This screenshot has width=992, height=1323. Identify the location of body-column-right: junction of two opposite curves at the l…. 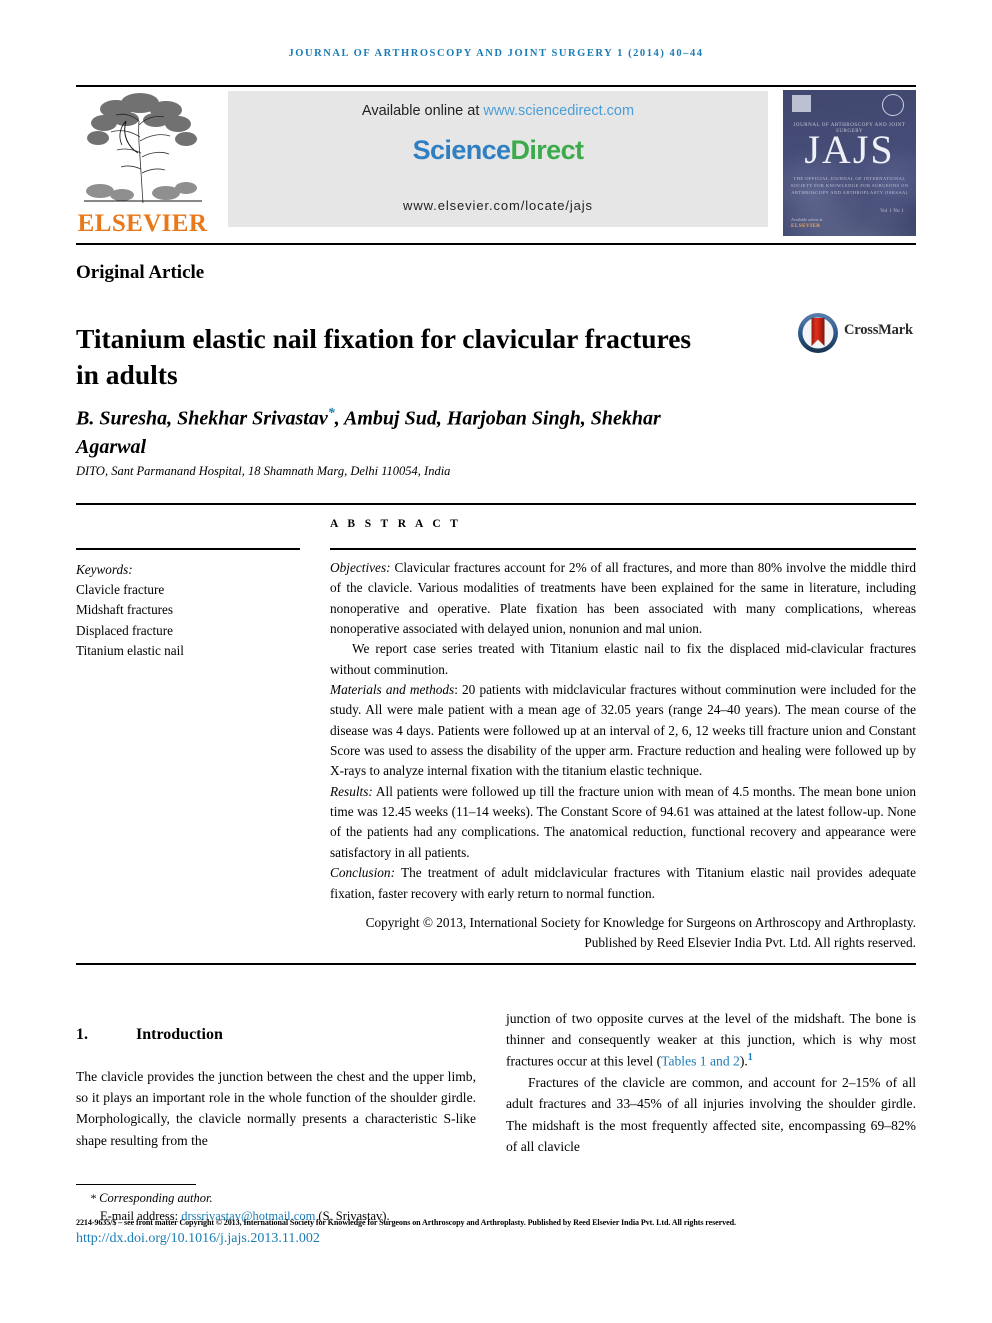
(711, 1082).